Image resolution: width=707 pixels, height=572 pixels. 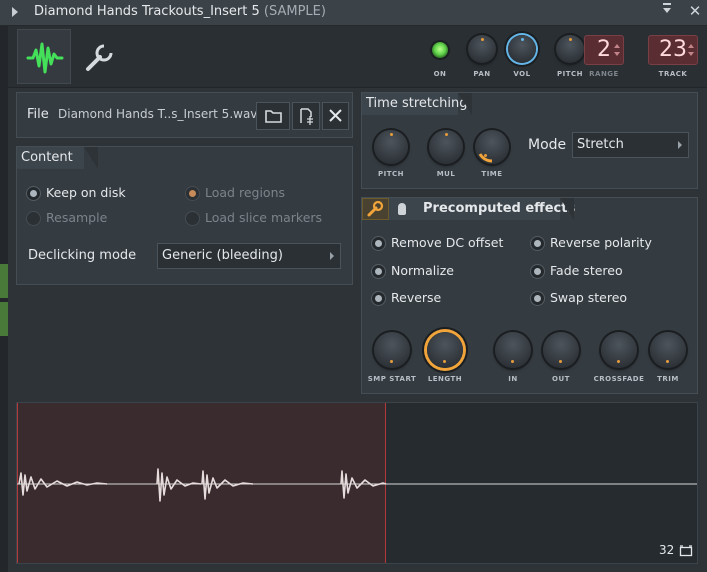 What do you see at coordinates (569, 74) in the screenshot?
I see `pitch-label: PITCH` at bounding box center [569, 74].